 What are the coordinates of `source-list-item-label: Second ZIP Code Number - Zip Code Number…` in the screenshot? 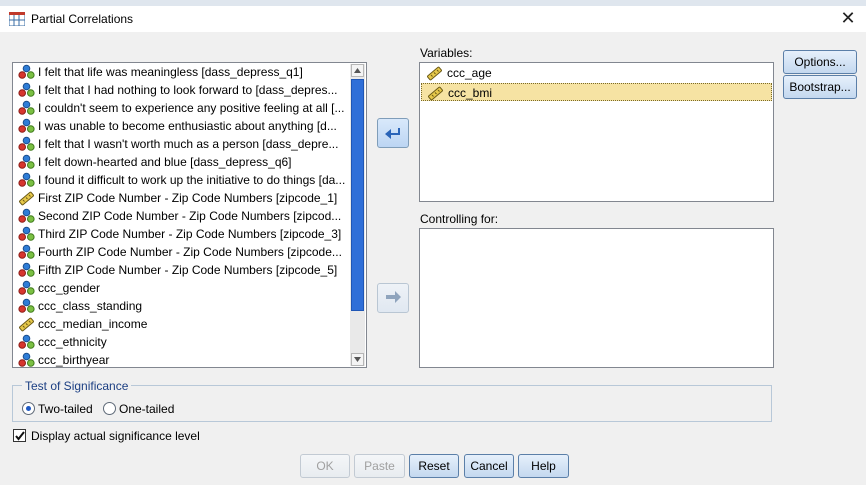 It's located at (190, 216).